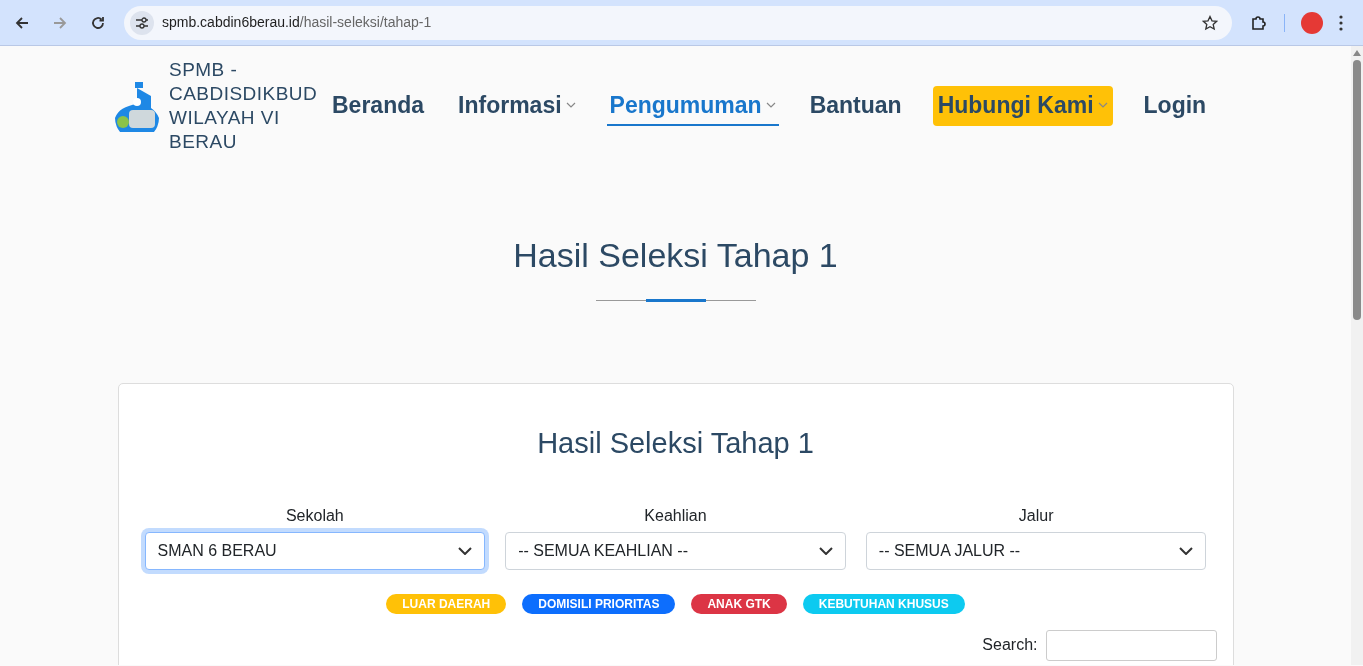  What do you see at coordinates (692, 106) in the screenshot?
I see `nav-link: Pengumuman` at bounding box center [692, 106].